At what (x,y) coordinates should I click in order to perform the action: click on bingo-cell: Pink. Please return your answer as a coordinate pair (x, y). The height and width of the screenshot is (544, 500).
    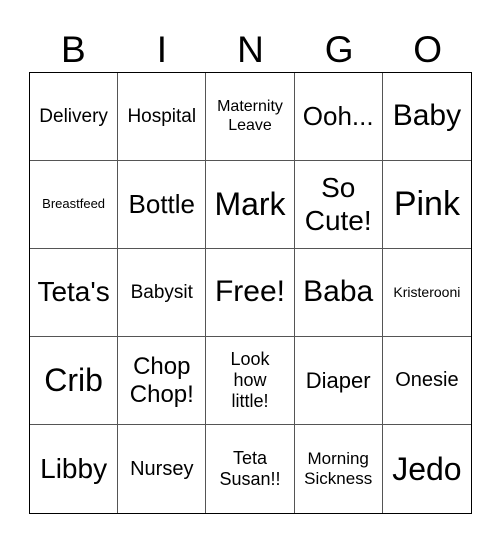
    Looking at the image, I should click on (426, 205).